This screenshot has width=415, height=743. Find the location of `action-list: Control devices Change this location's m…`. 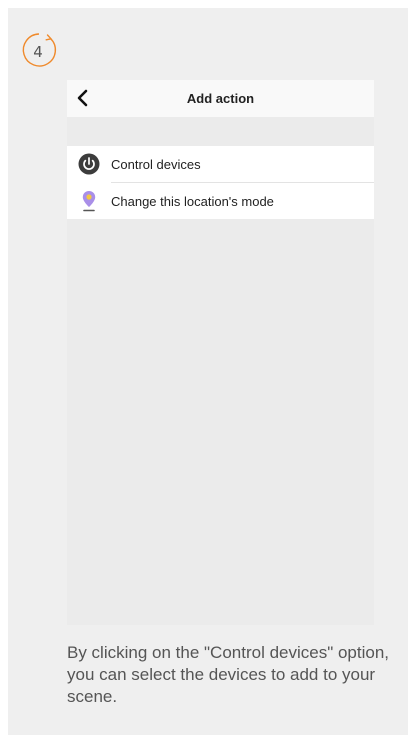

action-list: Control devices Change this location's m… is located at coordinates (220, 182).